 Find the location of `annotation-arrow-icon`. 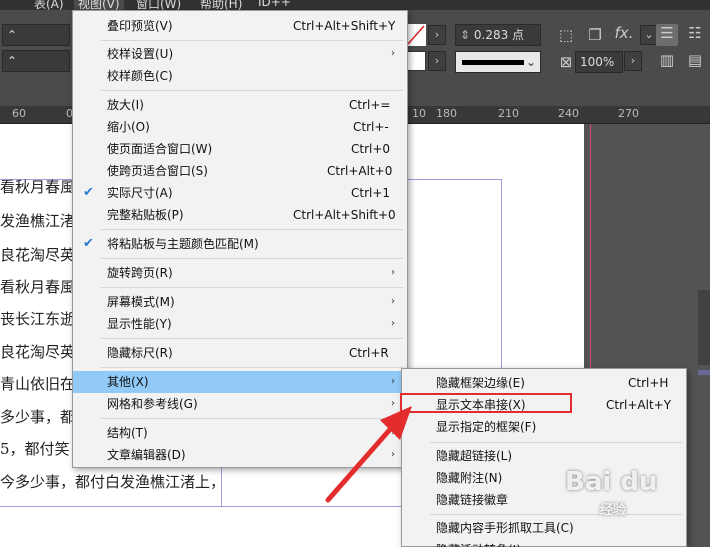

annotation-arrow-icon is located at coordinates (368, 454).